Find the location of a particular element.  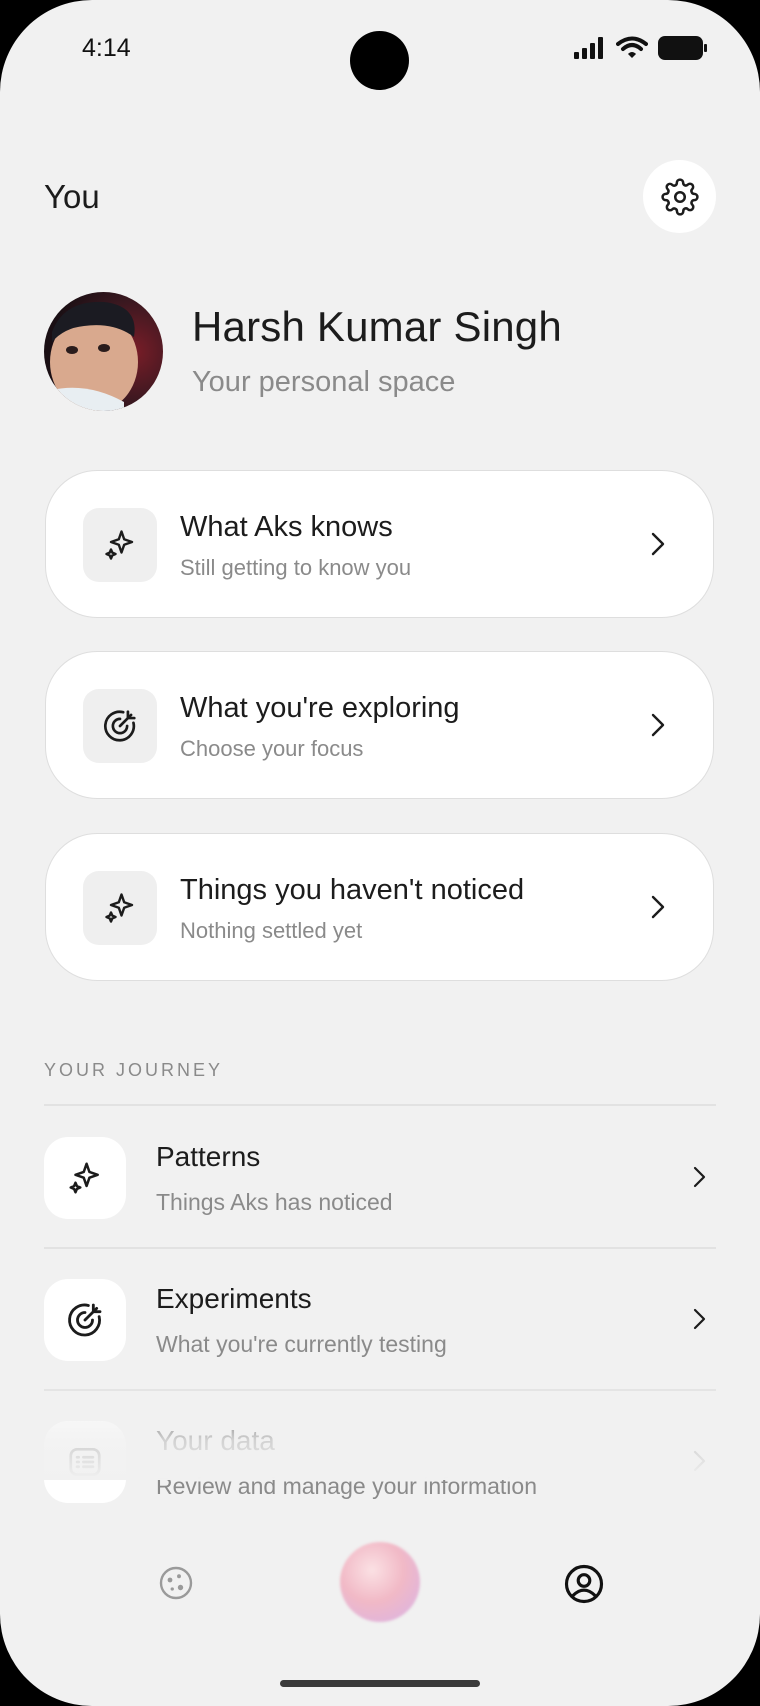

gear-icon is located at coordinates (679, 196).